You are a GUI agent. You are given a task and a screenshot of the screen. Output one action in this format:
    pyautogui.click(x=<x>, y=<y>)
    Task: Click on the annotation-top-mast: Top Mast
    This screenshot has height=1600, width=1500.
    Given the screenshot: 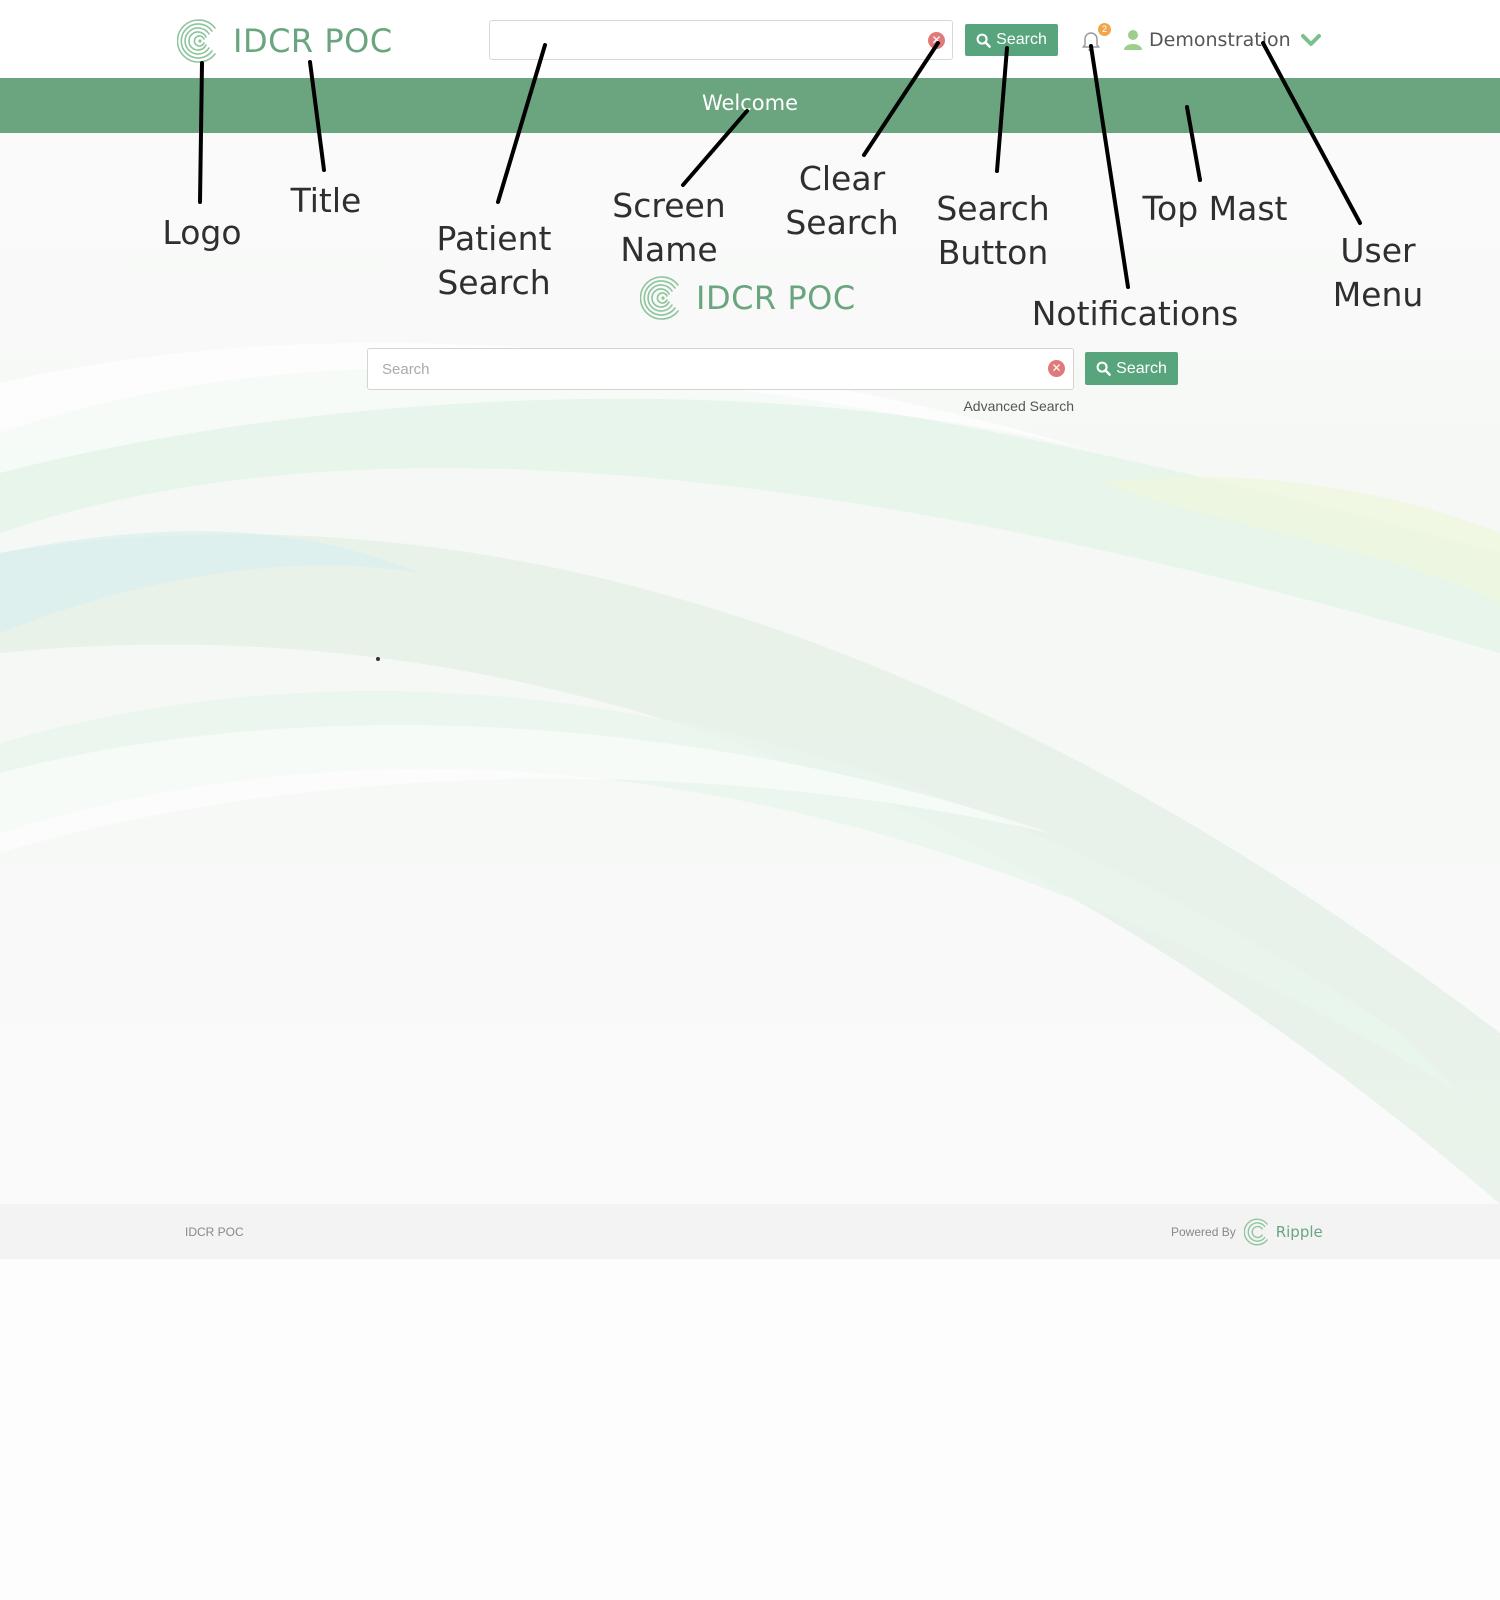 What is the action you would take?
    pyautogui.click(x=1215, y=209)
    